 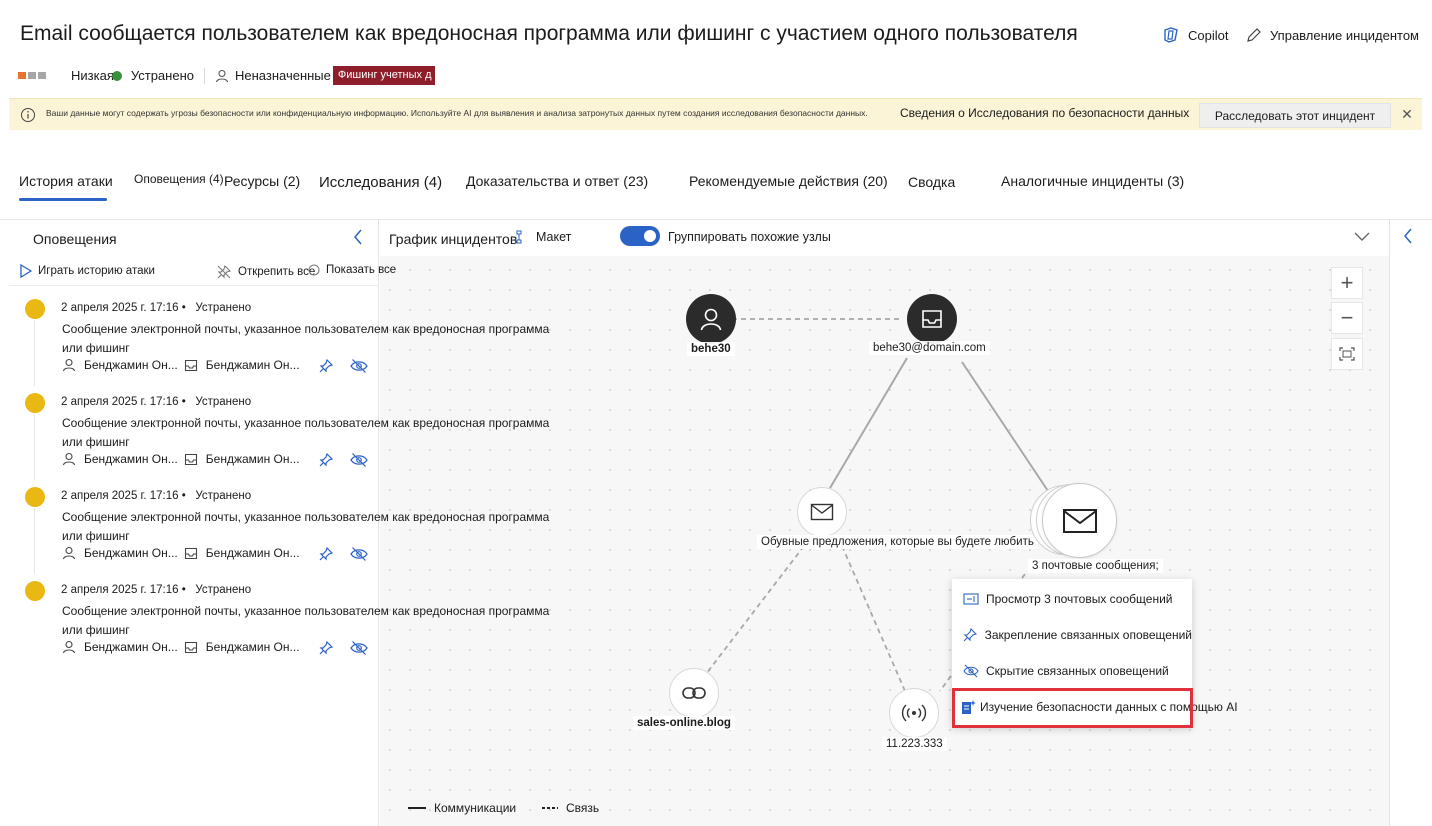 I want to click on zoom-out-button: −, so click(x=1347, y=318).